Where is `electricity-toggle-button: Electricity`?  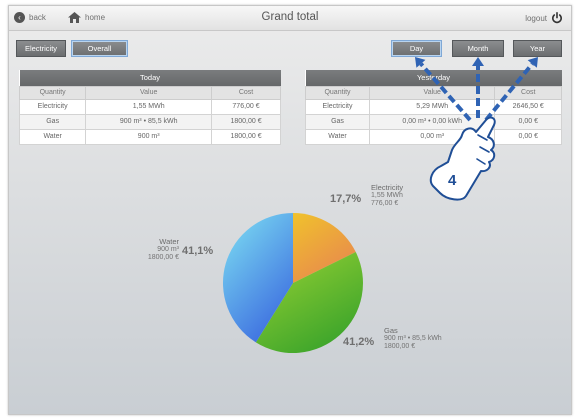
electricity-toggle-button: Electricity is located at coordinates (41, 48).